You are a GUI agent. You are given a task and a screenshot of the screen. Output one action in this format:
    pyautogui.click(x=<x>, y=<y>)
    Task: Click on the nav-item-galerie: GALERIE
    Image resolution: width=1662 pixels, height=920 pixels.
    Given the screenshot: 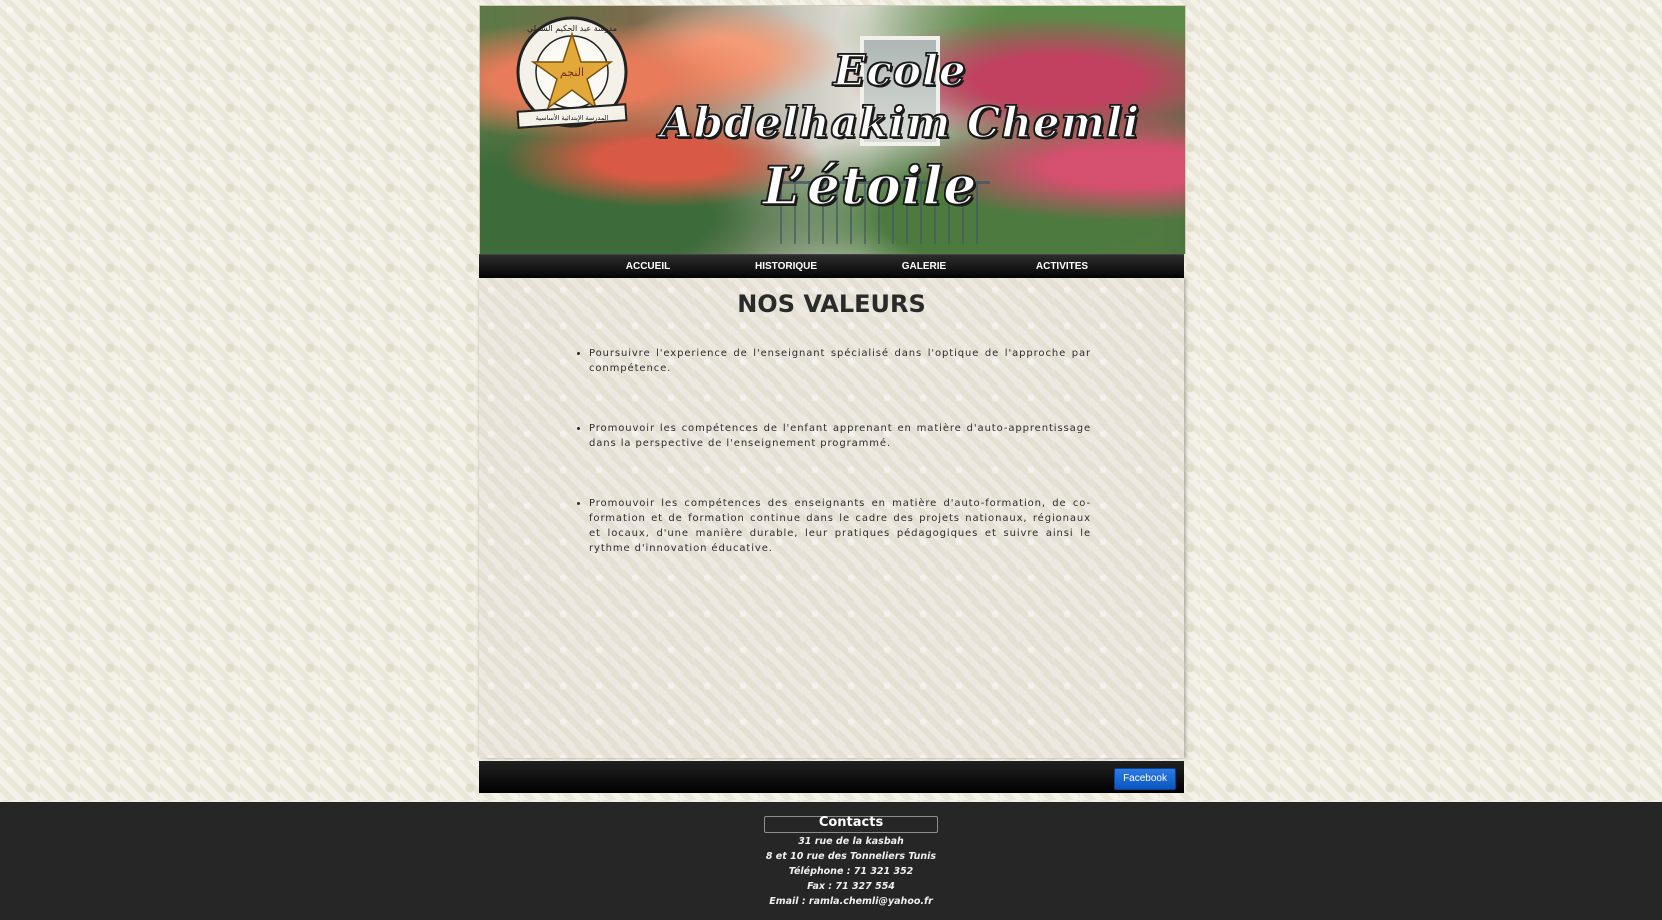 What is the action you would take?
    pyautogui.click(x=924, y=266)
    